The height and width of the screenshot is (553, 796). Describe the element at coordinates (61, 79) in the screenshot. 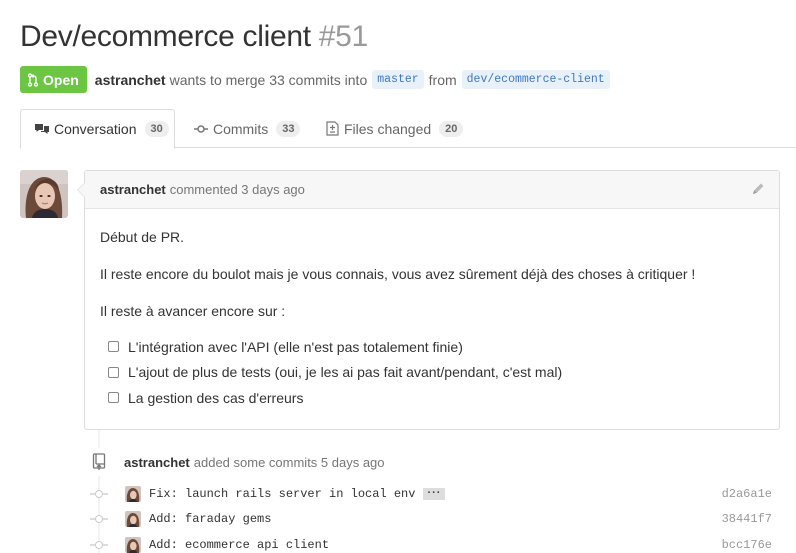

I see `status-label: Open` at that location.